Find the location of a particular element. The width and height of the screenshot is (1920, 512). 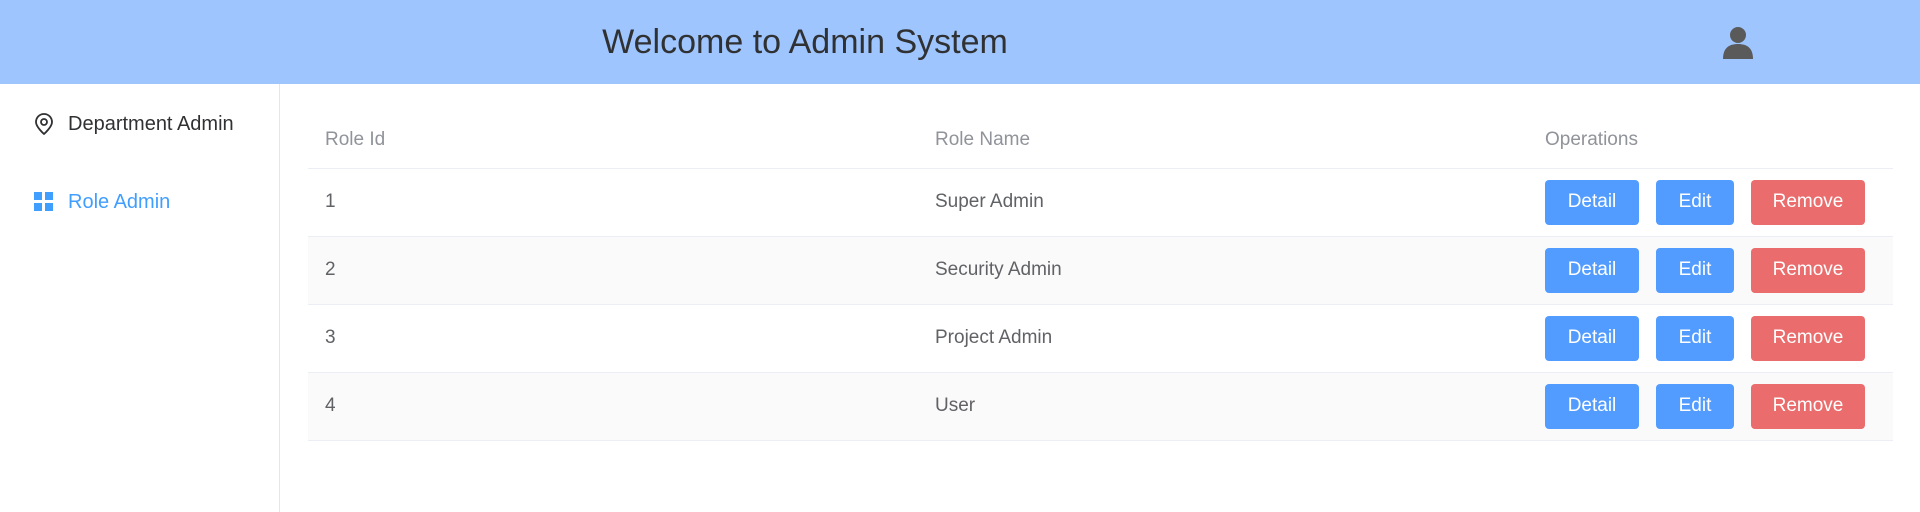

table-row: 2 Security Admin Detail Edit Remove is located at coordinates (1100, 270).